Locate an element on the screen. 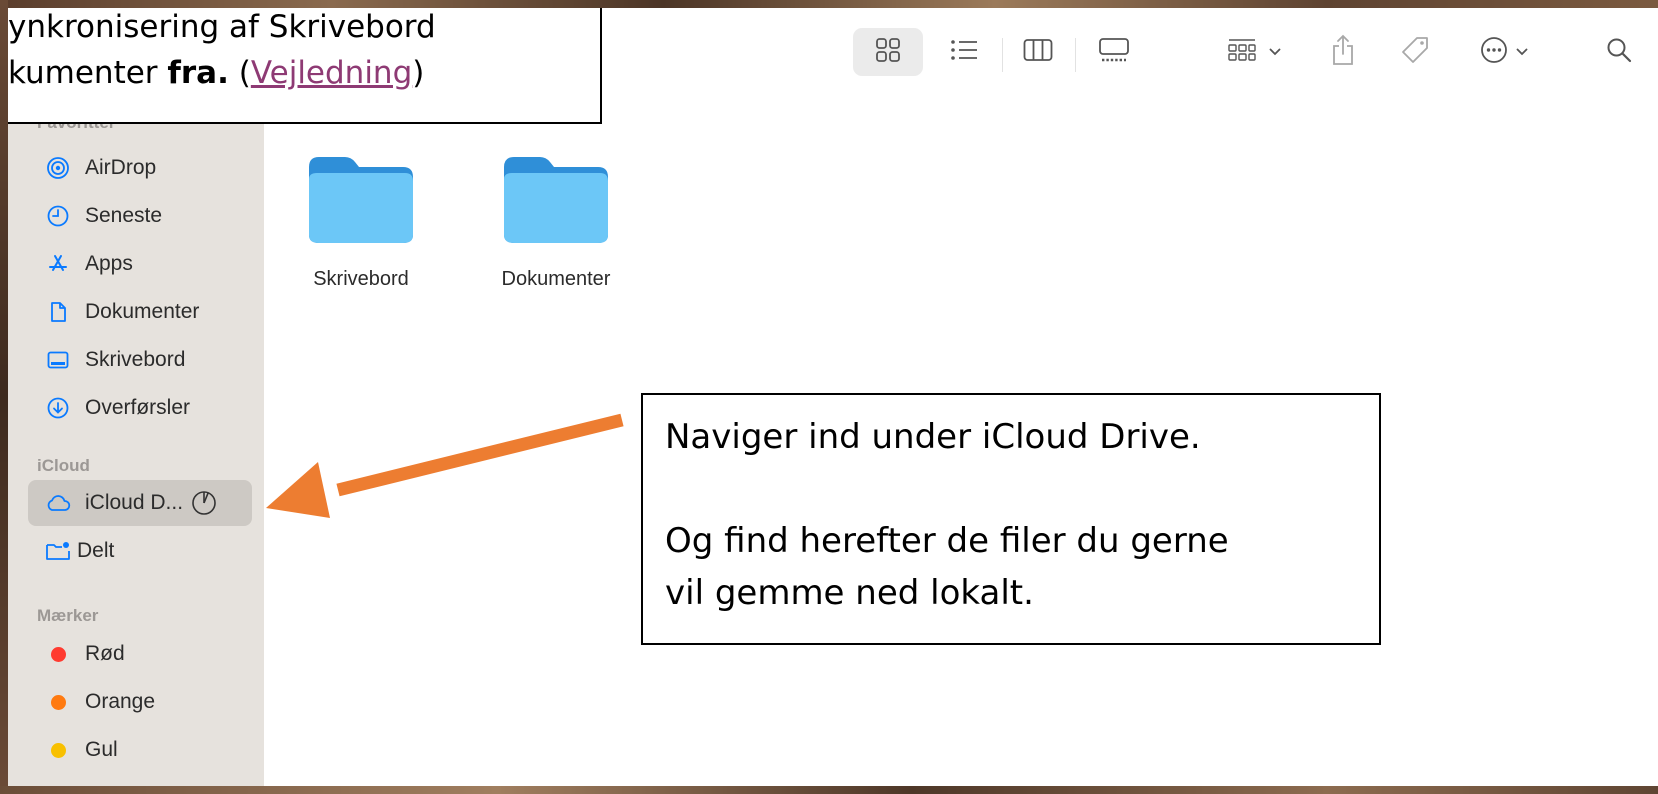  callout-line: Naviger ind under iCloud Drive. is located at coordinates (933, 437).